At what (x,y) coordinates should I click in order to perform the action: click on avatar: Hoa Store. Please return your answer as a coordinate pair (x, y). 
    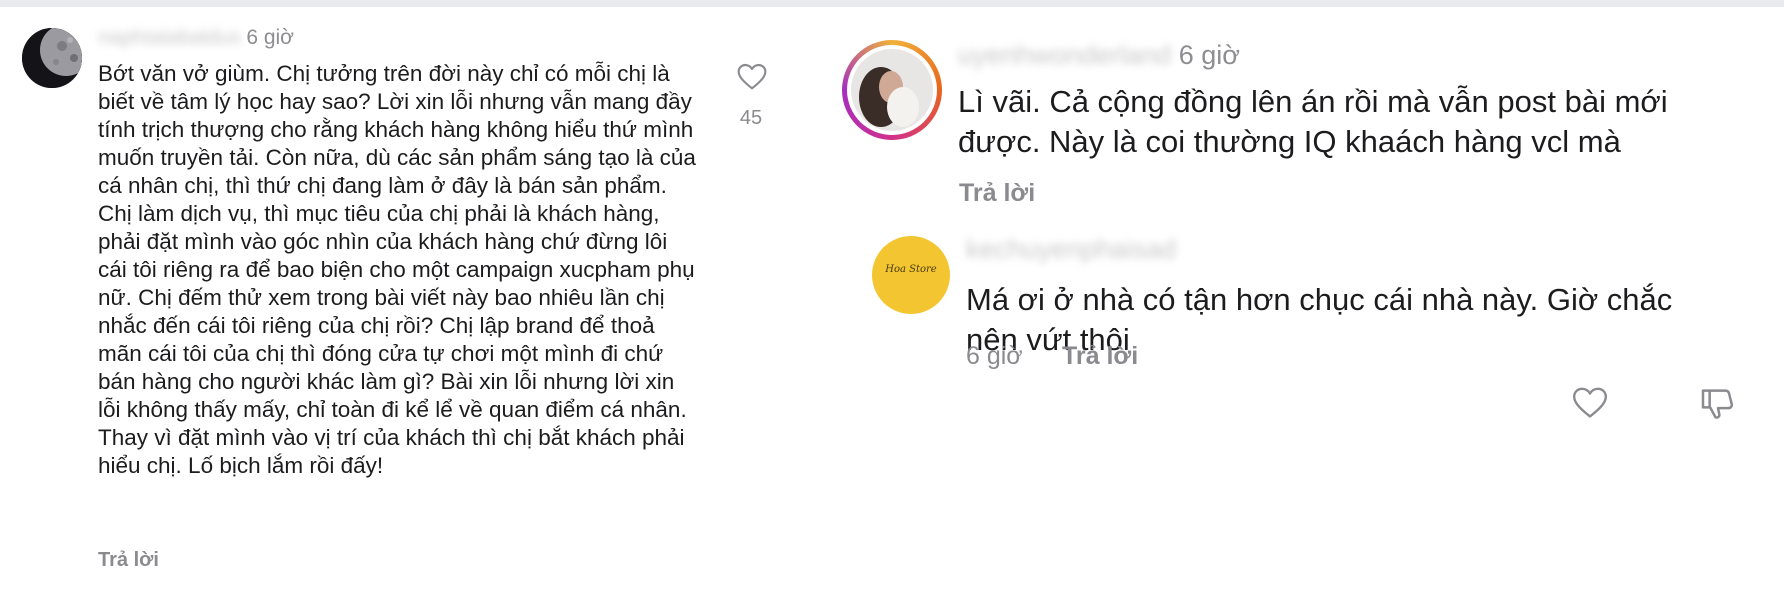
    Looking at the image, I should click on (911, 275).